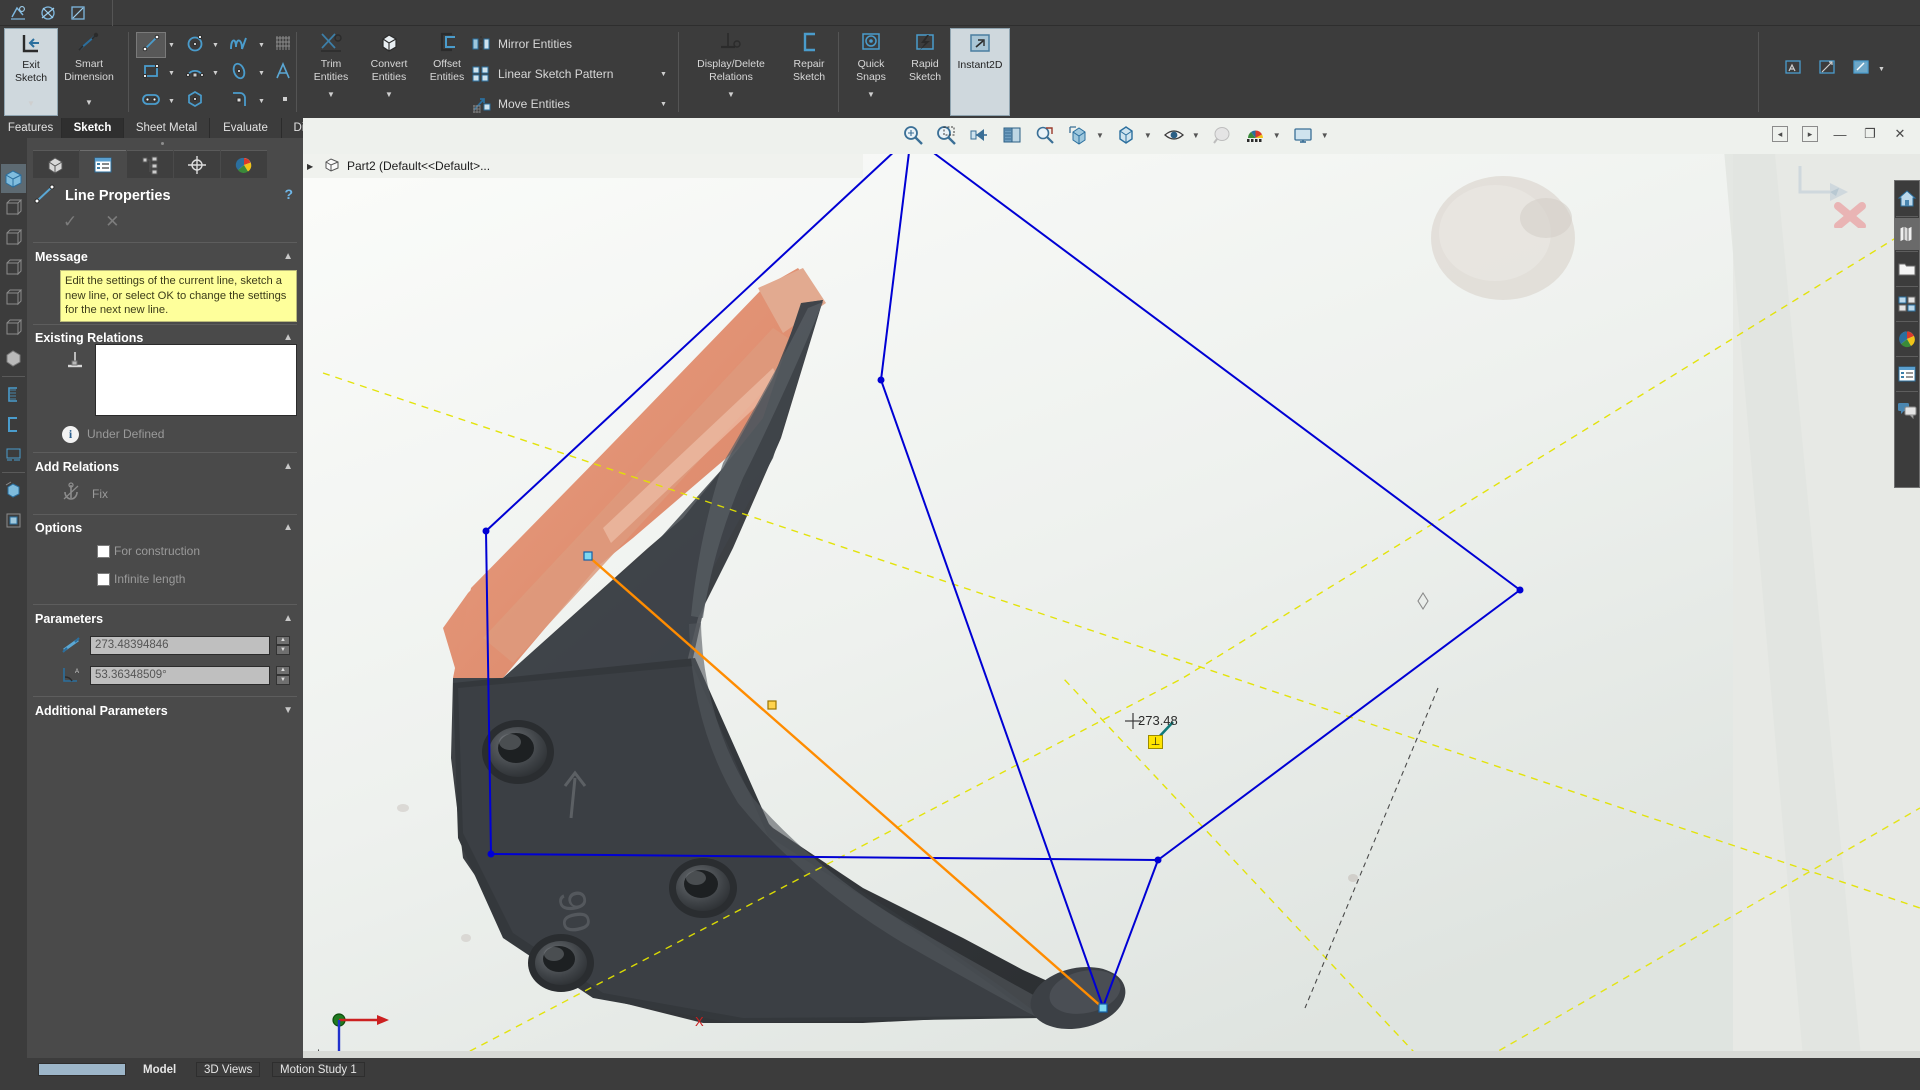 The image size is (1920, 1090). I want to click on hide-show-icon, so click(13, 454).